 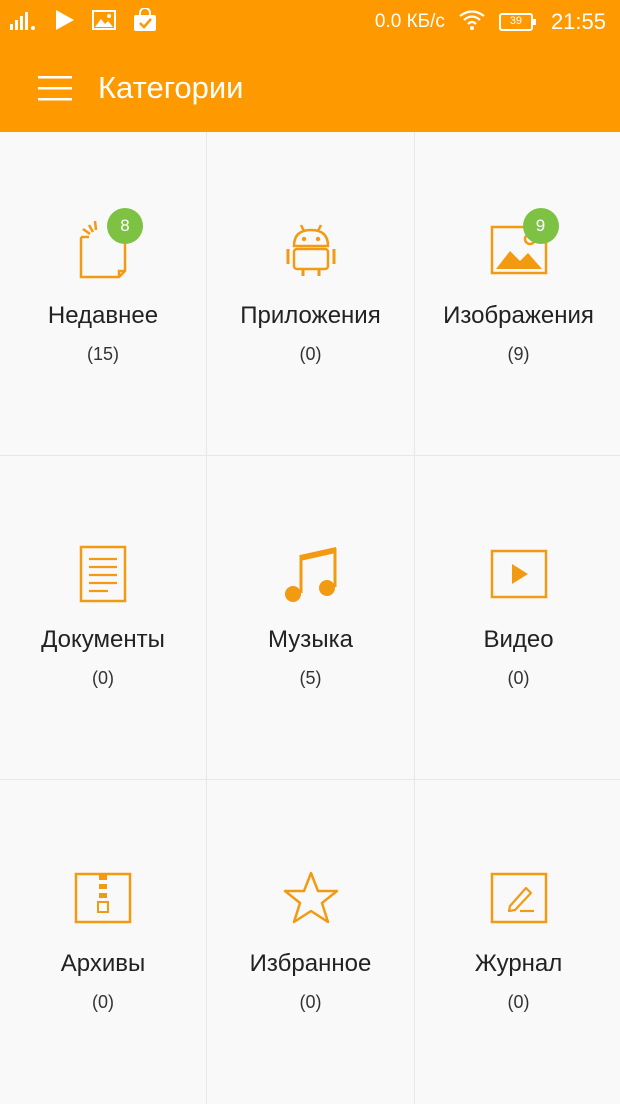 I want to click on category-music: Музыка (5), so click(x=310, y=617).